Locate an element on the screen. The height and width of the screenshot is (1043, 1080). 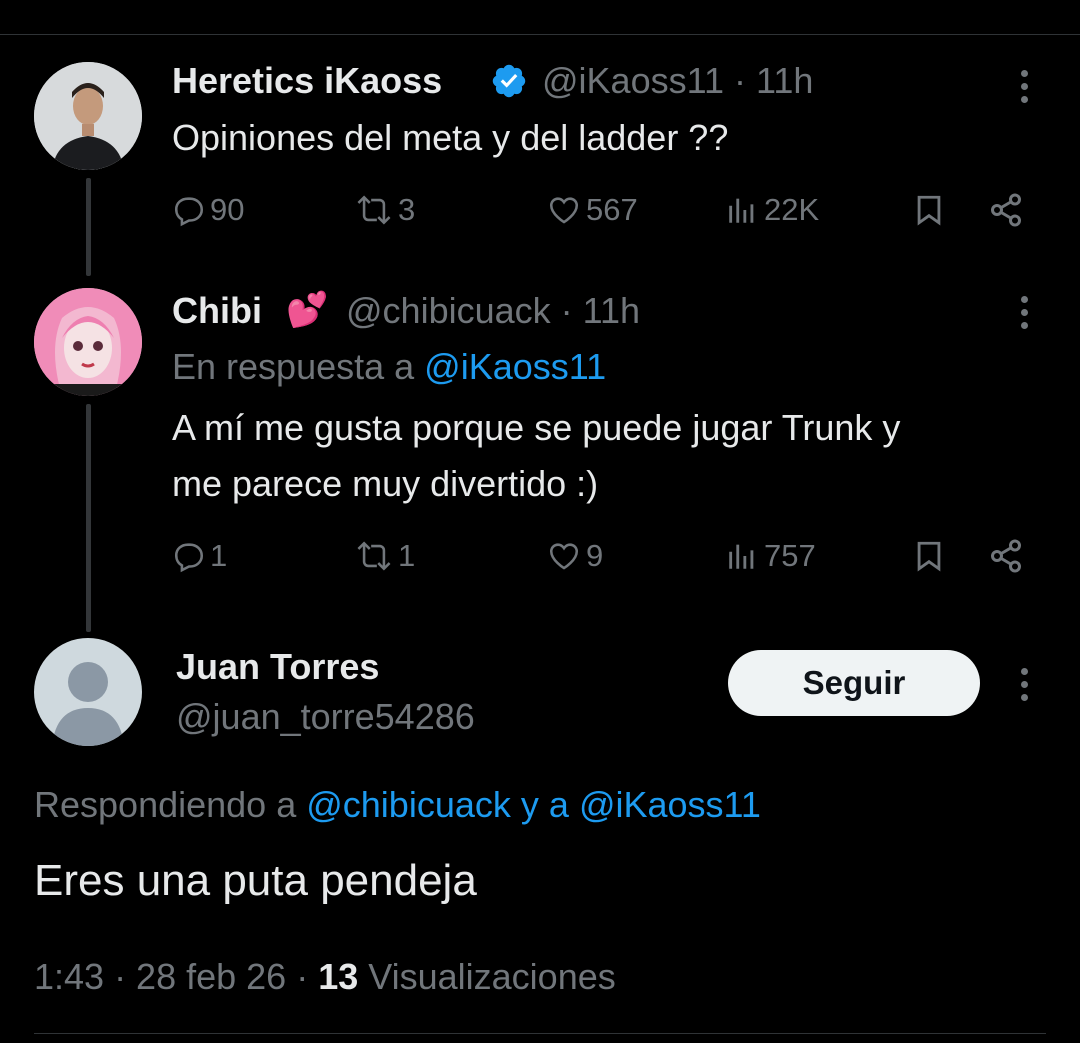
views-number: 13 is located at coordinates (338, 976).